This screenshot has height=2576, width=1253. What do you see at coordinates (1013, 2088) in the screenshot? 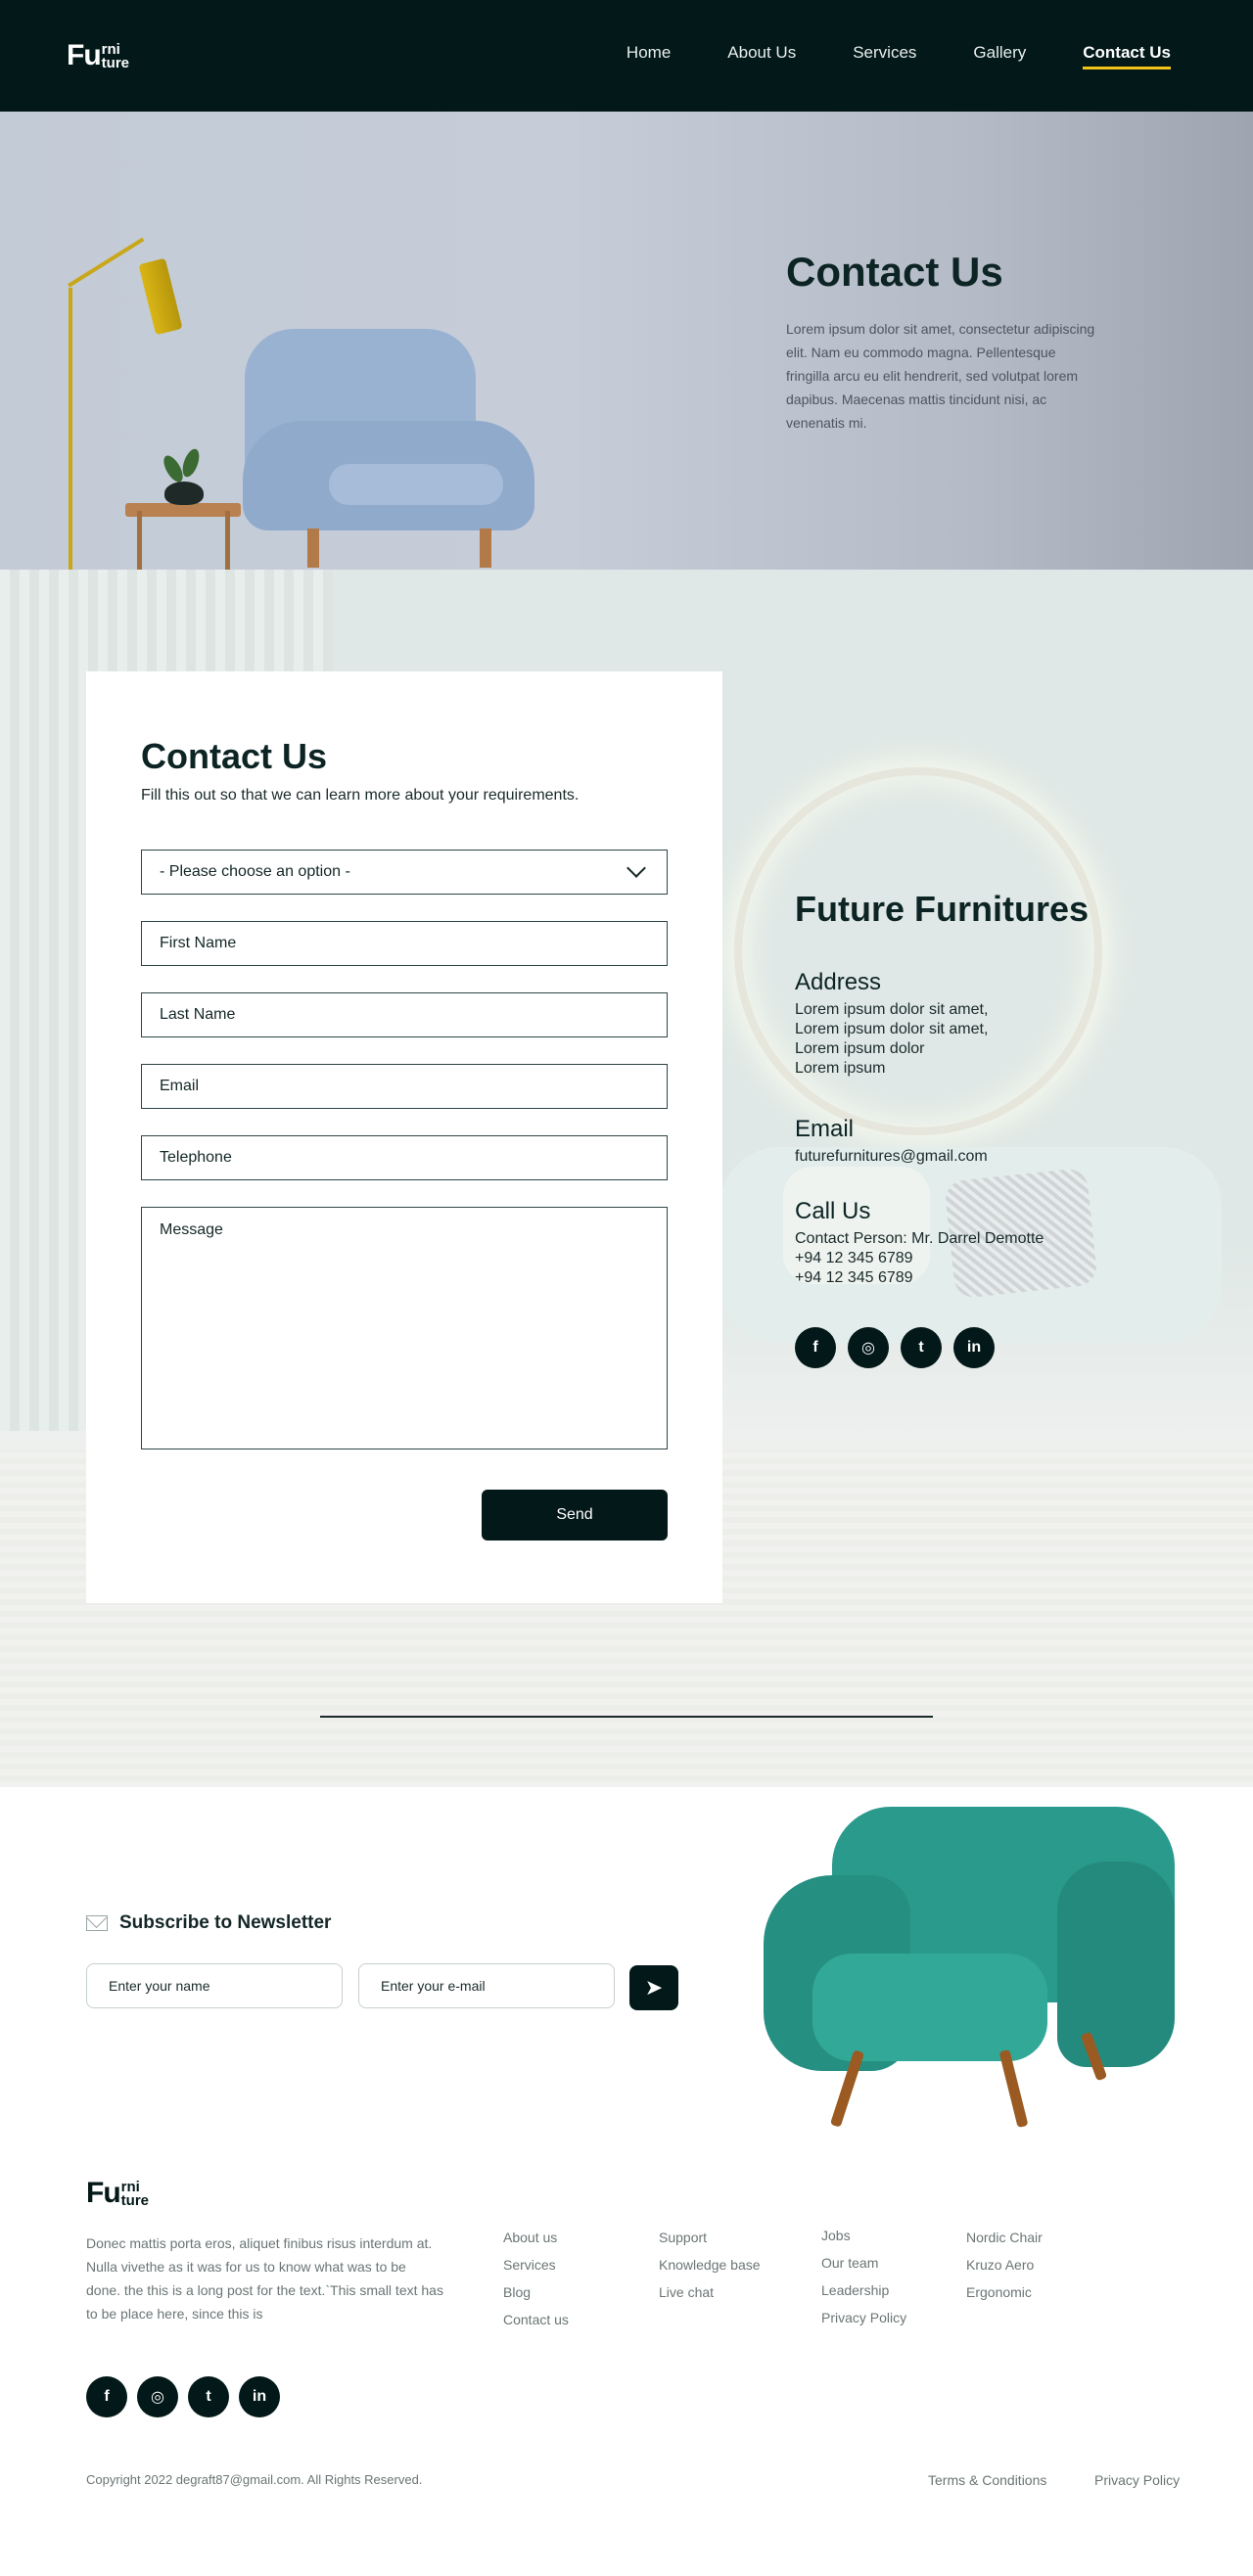
I see `teal-chair-leg` at bounding box center [1013, 2088].